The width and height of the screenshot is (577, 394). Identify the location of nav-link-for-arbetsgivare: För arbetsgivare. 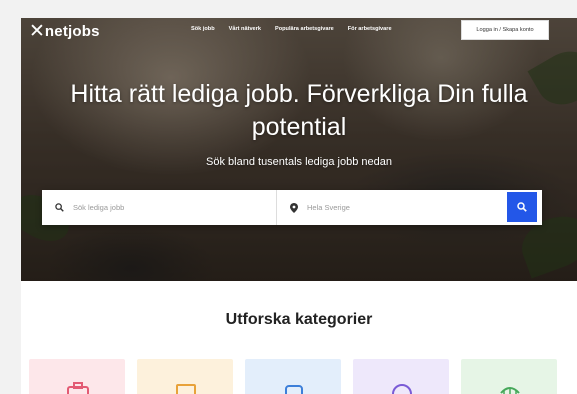
(370, 29).